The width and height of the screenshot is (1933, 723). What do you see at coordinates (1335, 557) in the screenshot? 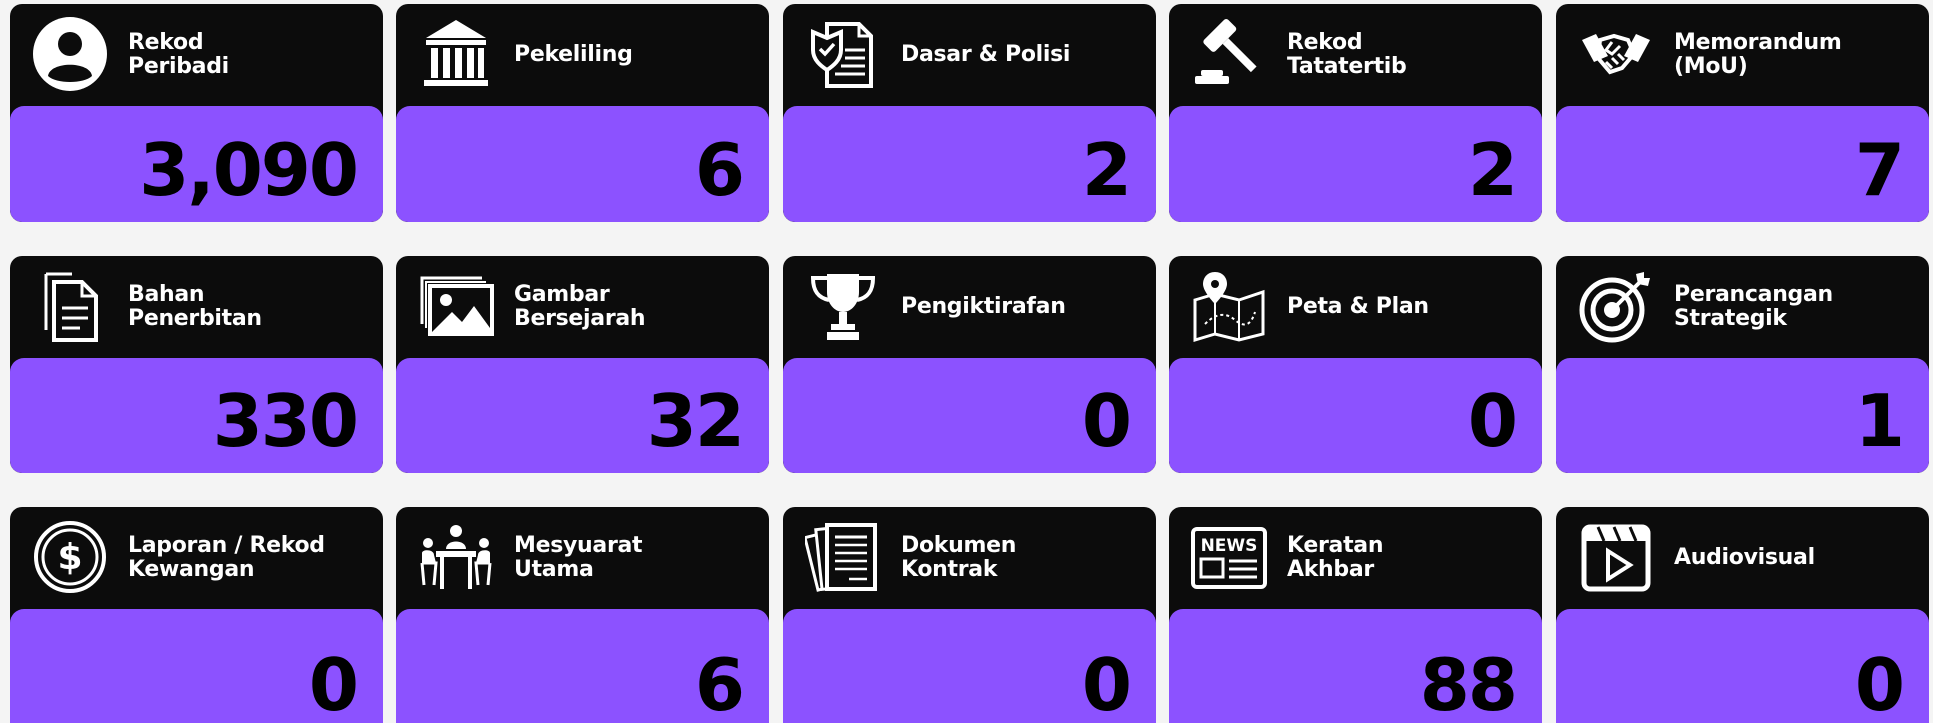
I see `card-title: Keratan Akhbar` at bounding box center [1335, 557].